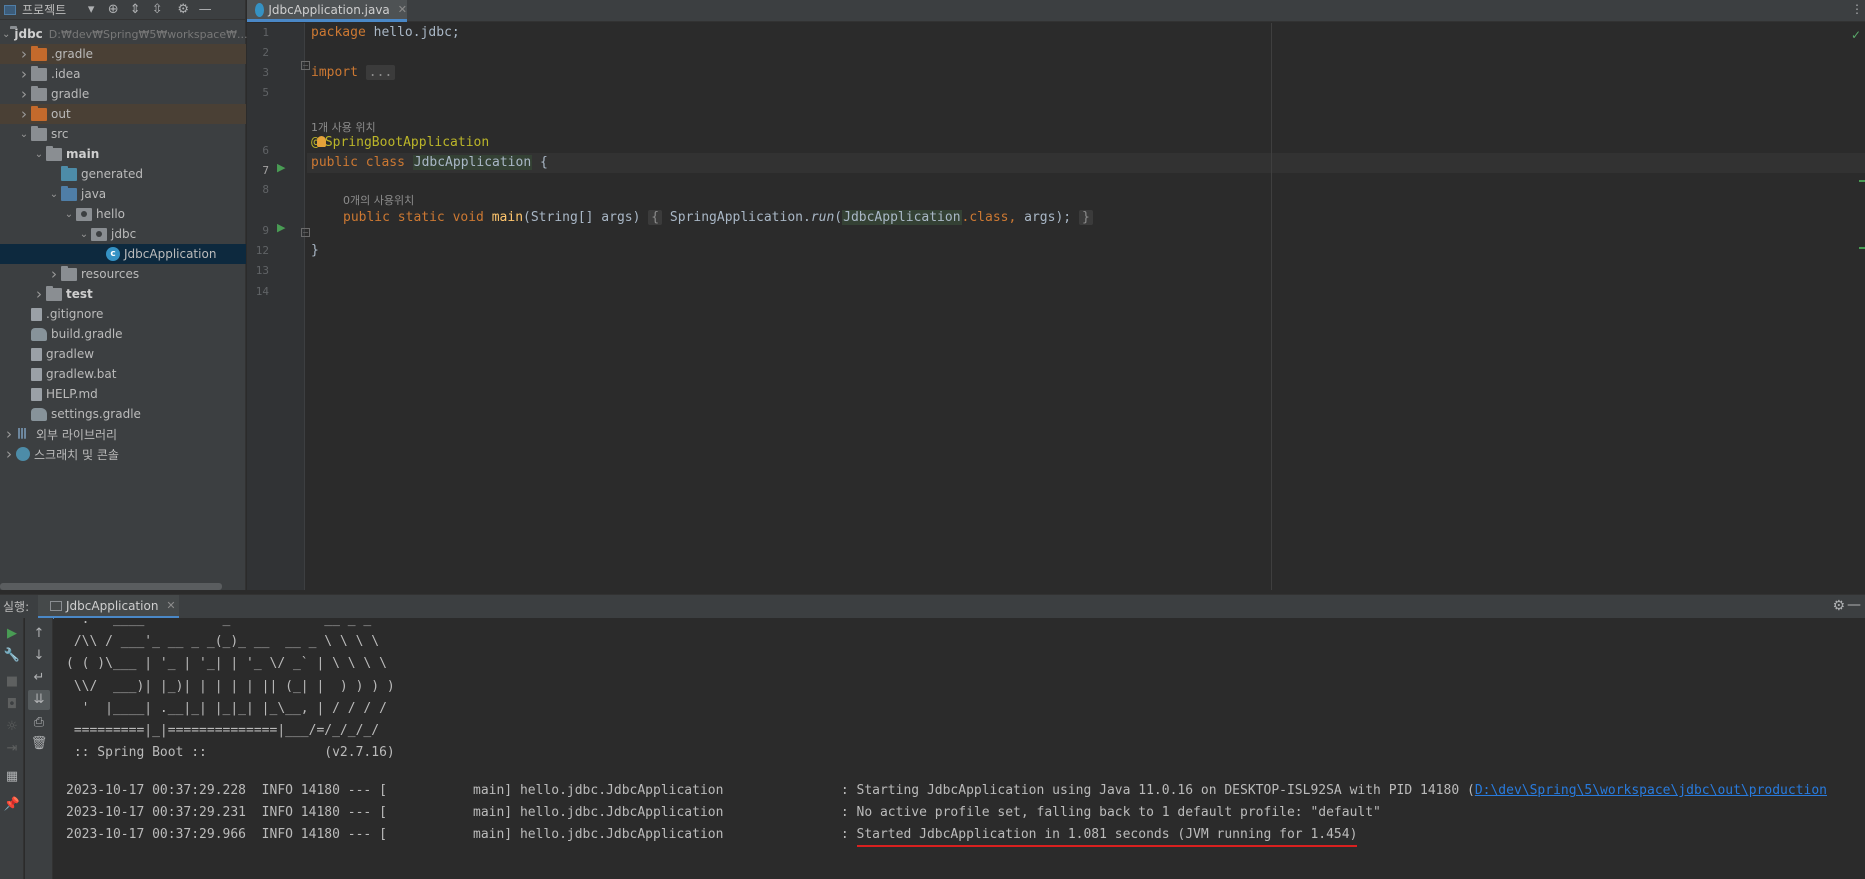 This screenshot has width=1865, height=879. Describe the element at coordinates (123, 114) in the screenshot. I see `tree-item: › out` at that location.